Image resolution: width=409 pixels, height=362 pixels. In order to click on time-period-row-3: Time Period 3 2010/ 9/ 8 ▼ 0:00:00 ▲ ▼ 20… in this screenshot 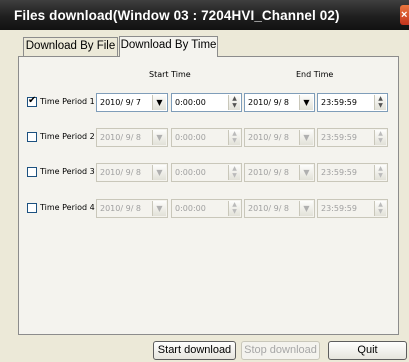, I will do `click(204, 173)`.